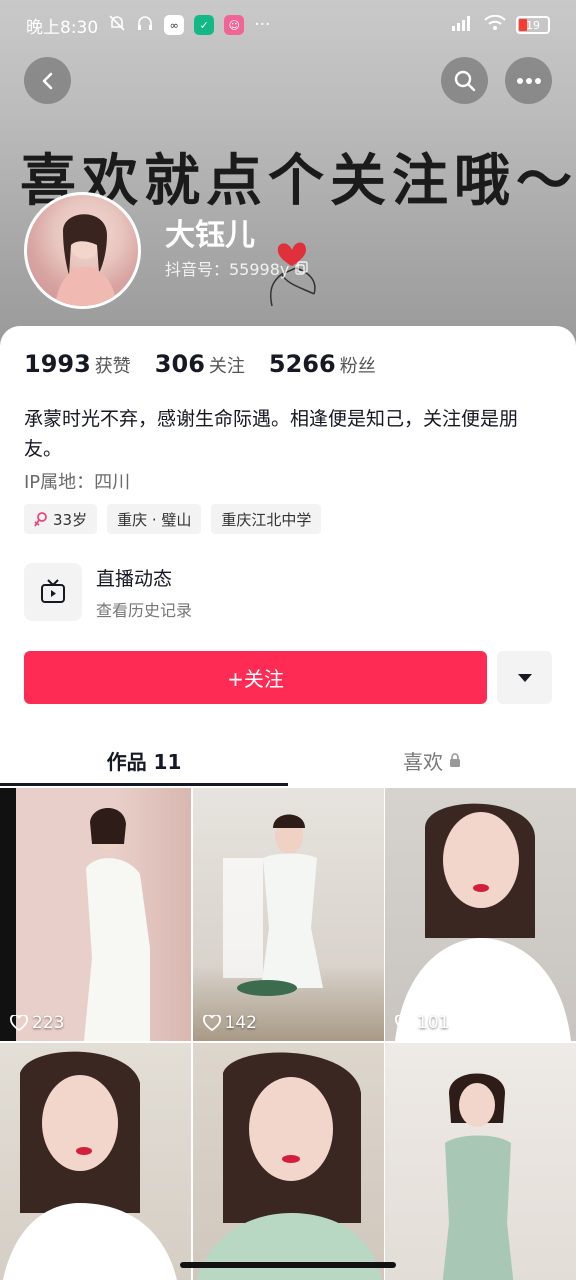 This screenshot has height=1280, width=576. What do you see at coordinates (302, 268) in the screenshot?
I see `copy-icon` at bounding box center [302, 268].